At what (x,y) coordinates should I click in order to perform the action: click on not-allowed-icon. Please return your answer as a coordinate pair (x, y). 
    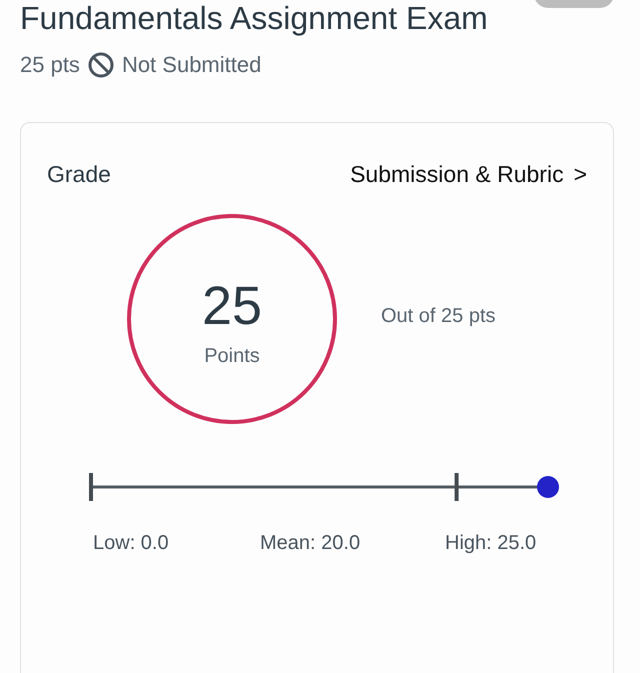
    Looking at the image, I should click on (101, 65).